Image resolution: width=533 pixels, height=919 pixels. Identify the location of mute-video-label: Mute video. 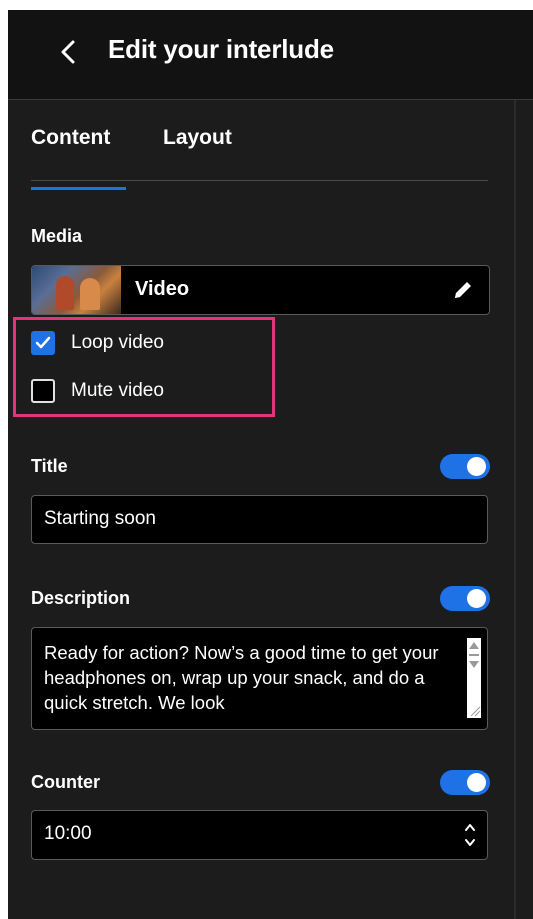
(117, 390).